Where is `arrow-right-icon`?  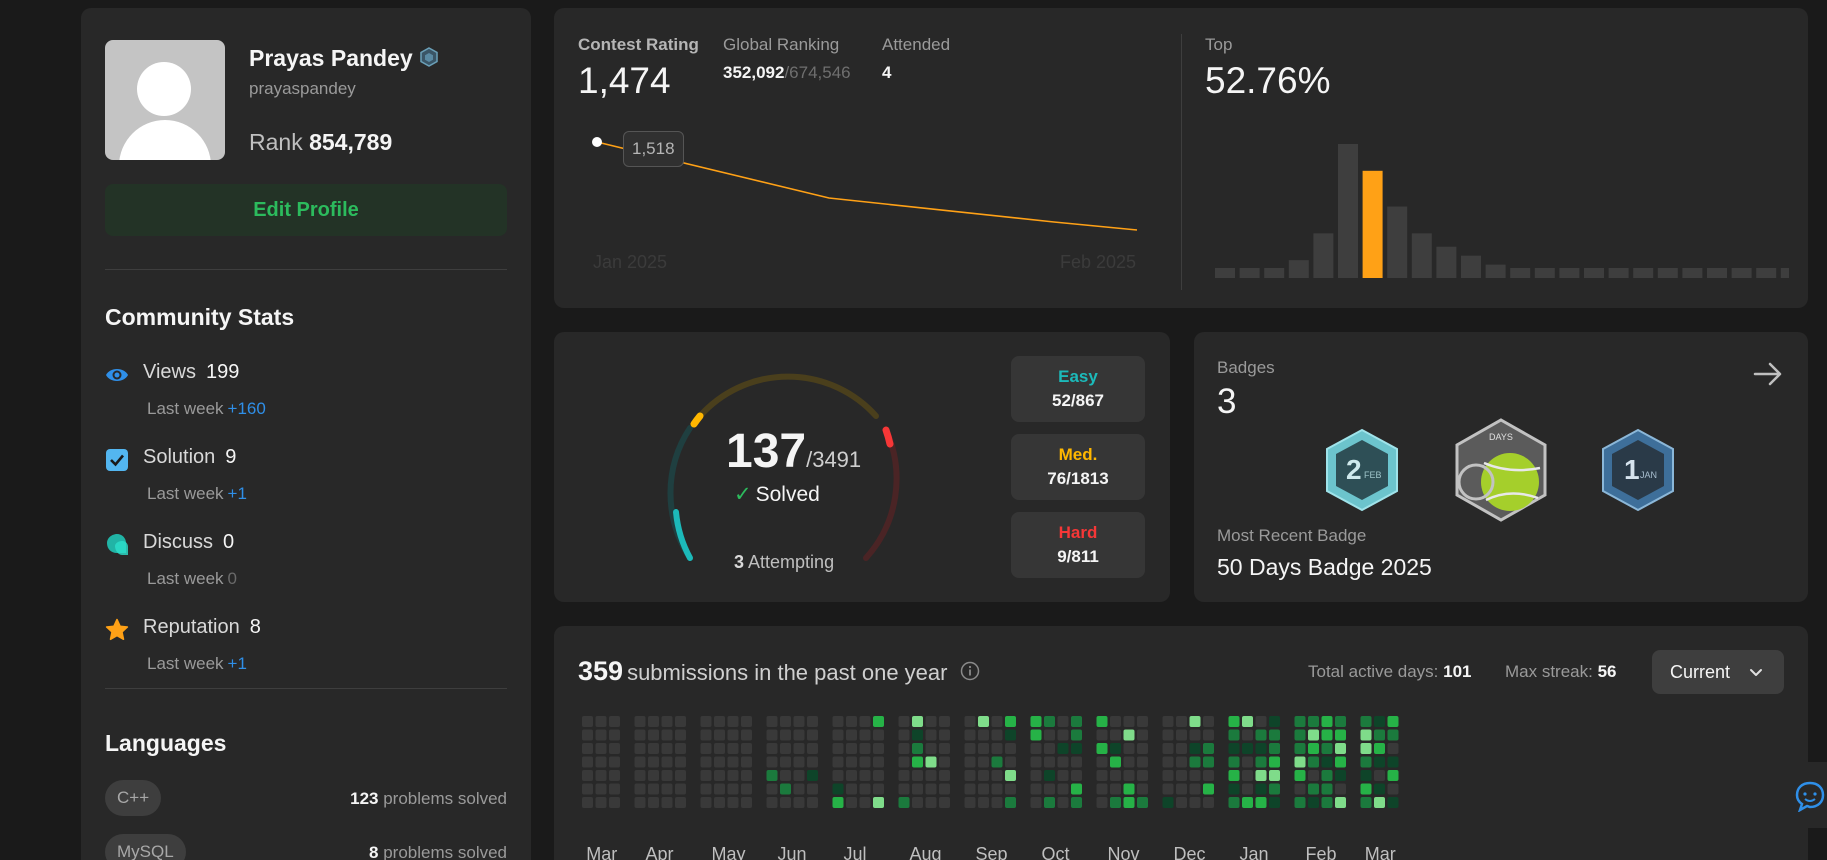 arrow-right-icon is located at coordinates (1768, 376).